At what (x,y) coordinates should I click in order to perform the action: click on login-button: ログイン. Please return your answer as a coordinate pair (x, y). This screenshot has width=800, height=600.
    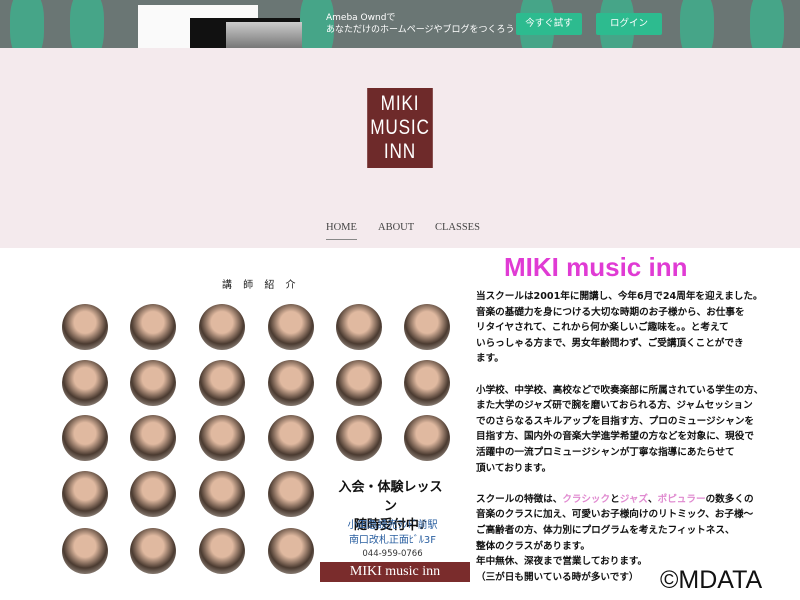
    Looking at the image, I should click on (629, 24).